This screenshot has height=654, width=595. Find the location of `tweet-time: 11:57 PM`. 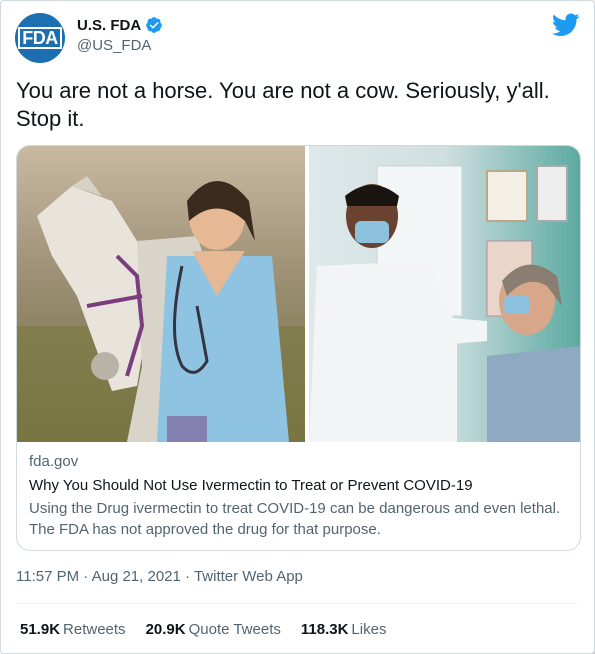

tweet-time: 11:57 PM is located at coordinates (47, 576).